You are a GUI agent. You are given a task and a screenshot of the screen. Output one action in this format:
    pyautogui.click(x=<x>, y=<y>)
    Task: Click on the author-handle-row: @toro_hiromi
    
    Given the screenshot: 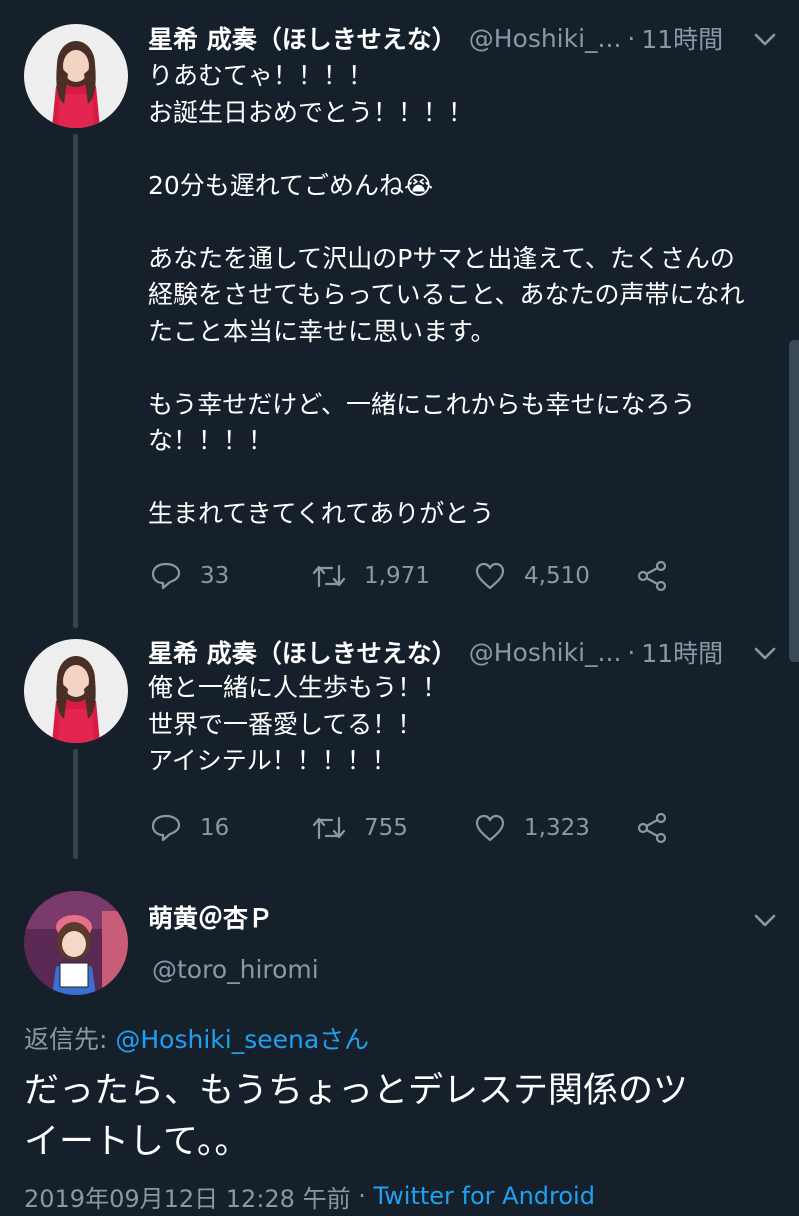 What is the action you would take?
    pyautogui.click(x=235, y=969)
    